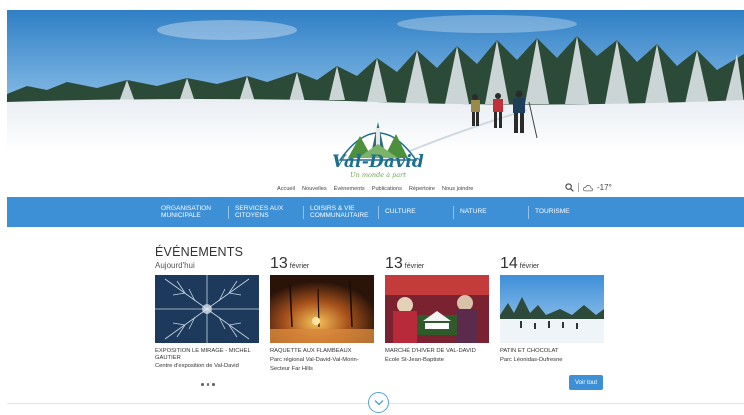 The height and width of the screenshot is (415, 744). What do you see at coordinates (553, 351) in the screenshot?
I see `event-title: PATIN ET CHOCOLAT` at bounding box center [553, 351].